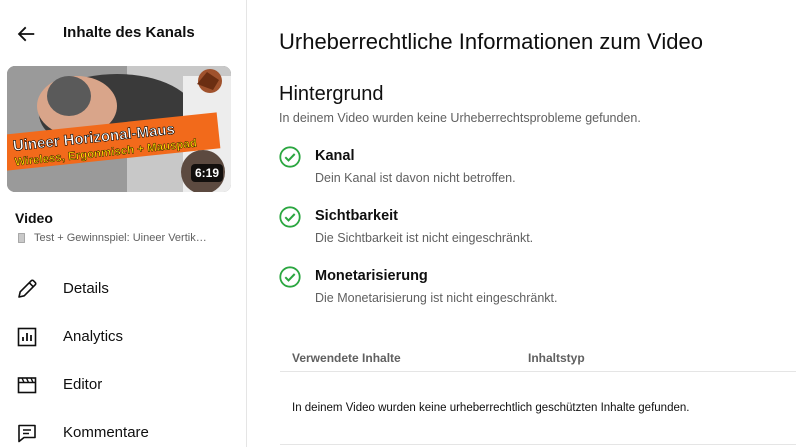 The image size is (796, 447). What do you see at coordinates (27, 337) in the screenshot?
I see `analytics-icon` at bounding box center [27, 337].